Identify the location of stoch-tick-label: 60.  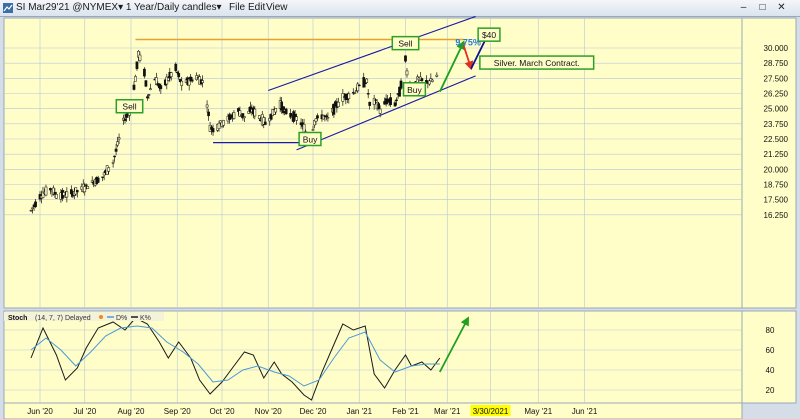
(770, 350).